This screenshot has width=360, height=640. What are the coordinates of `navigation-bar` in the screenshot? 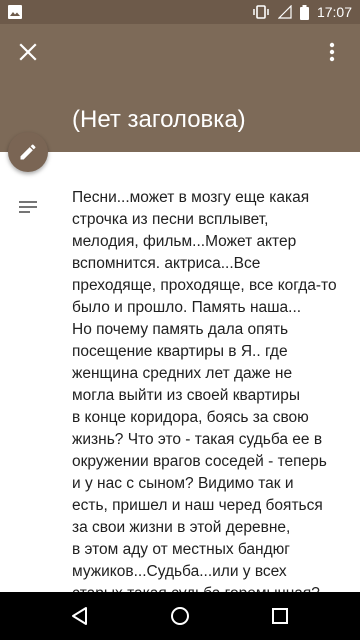 It's located at (180, 616).